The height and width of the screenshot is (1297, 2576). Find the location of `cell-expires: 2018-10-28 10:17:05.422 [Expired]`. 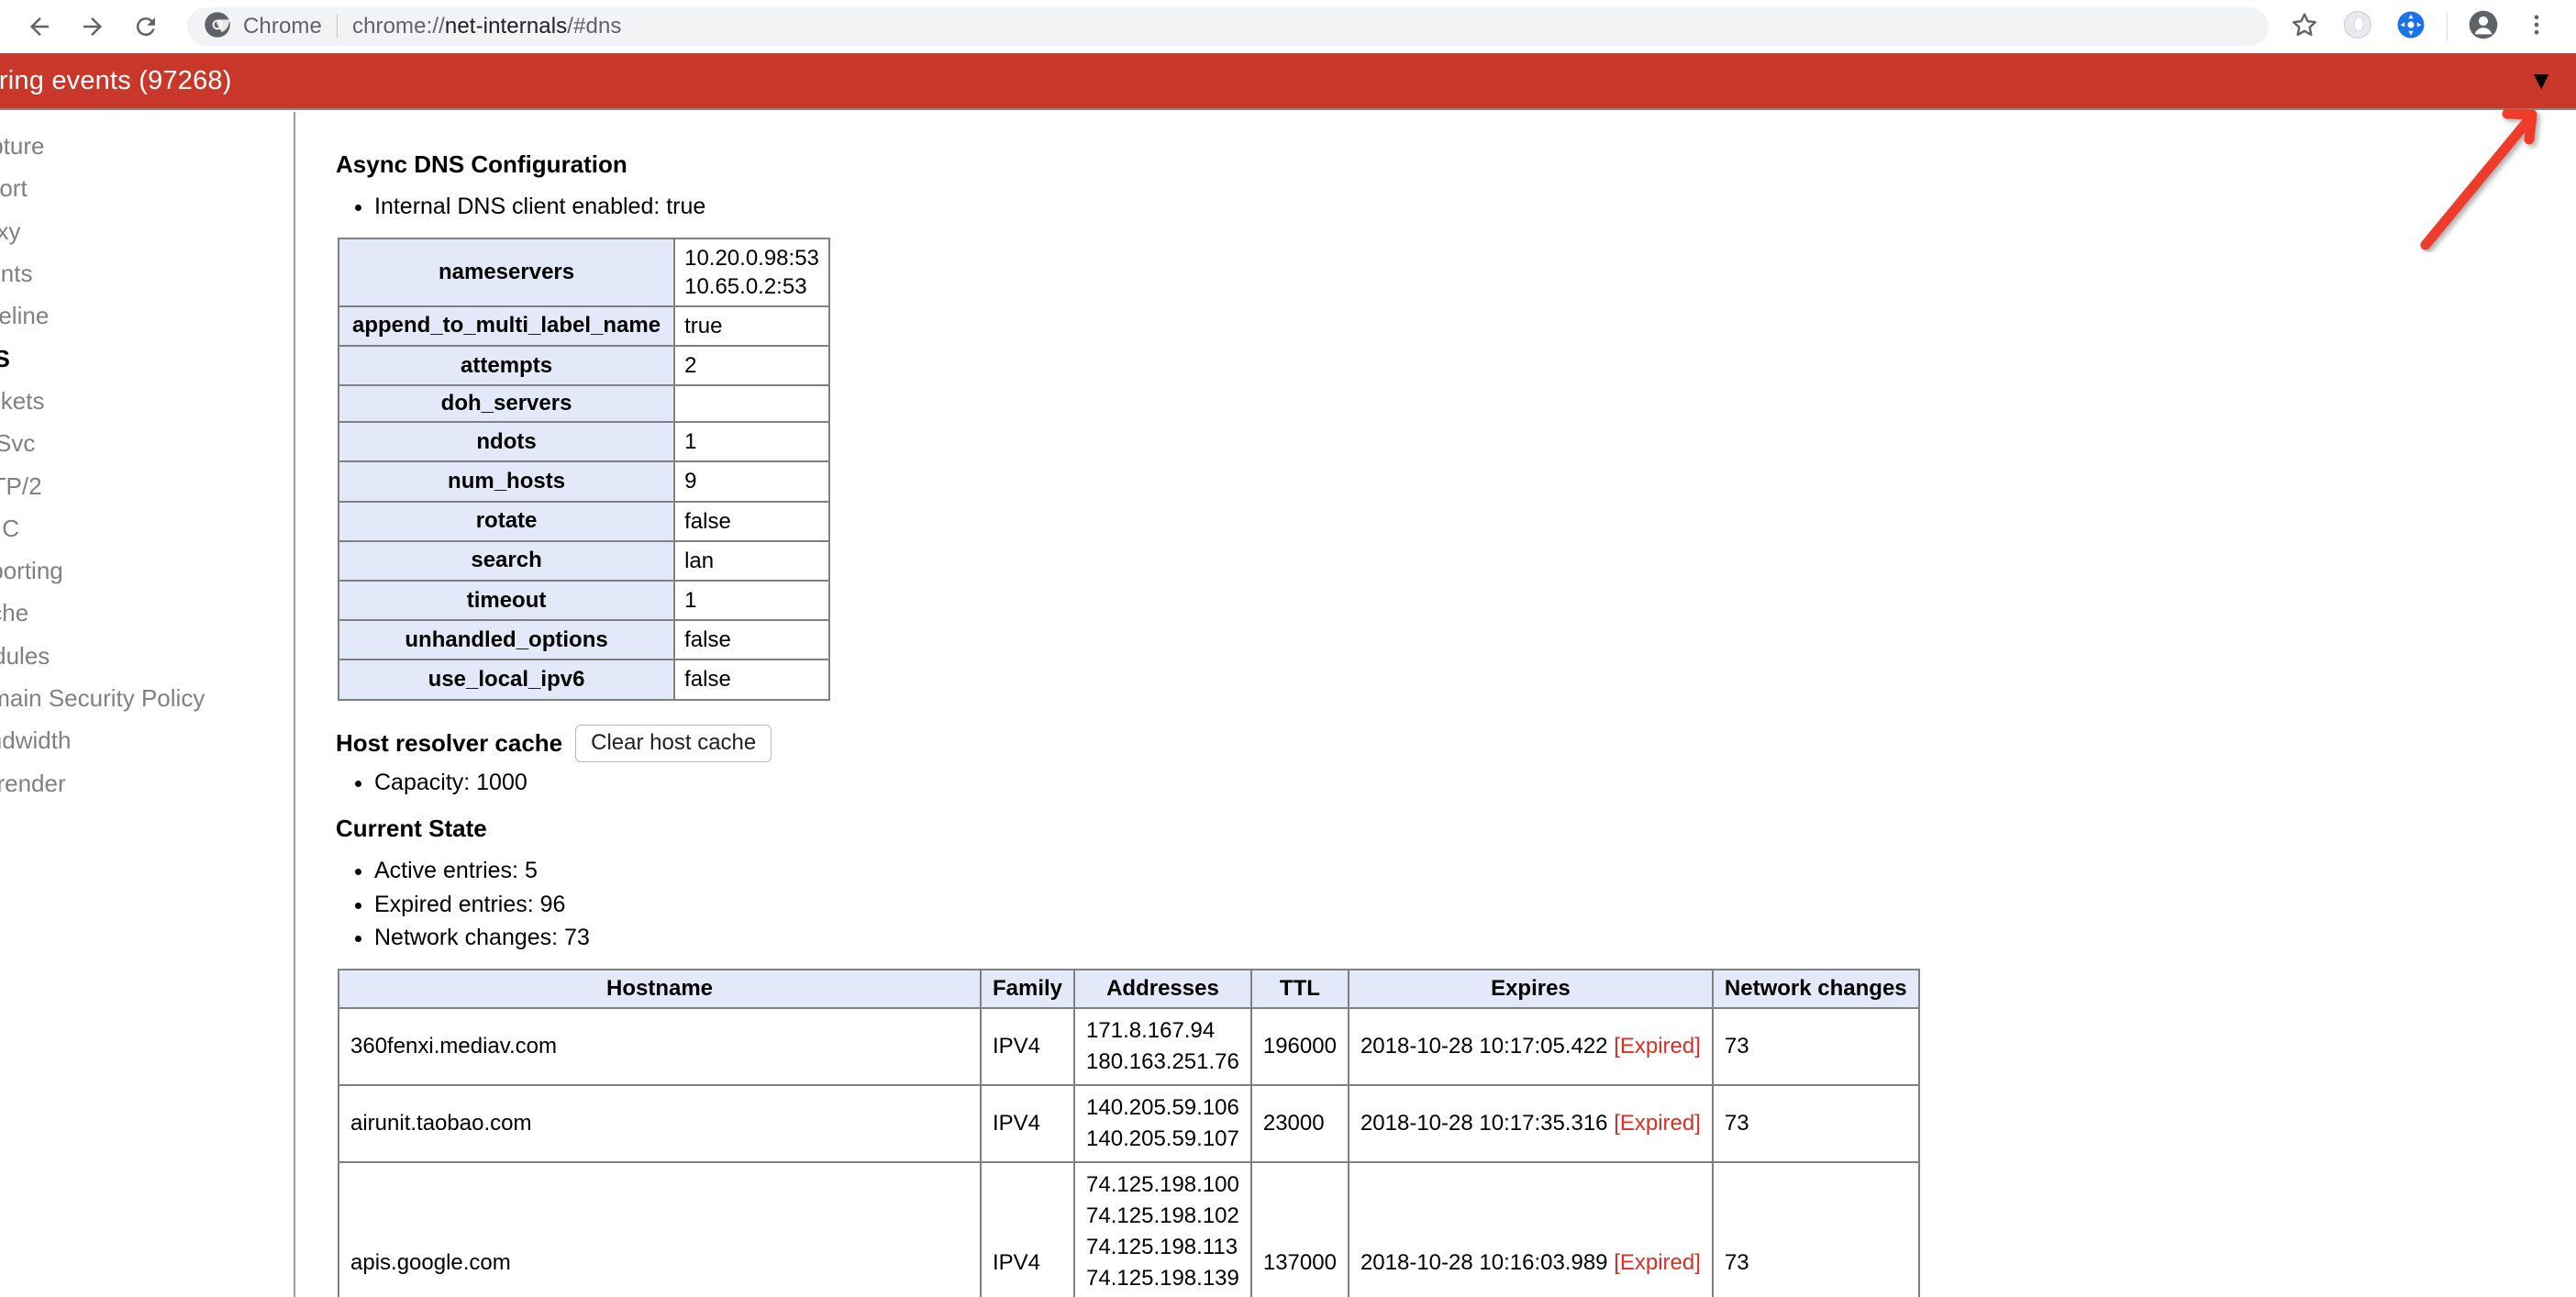

cell-expires: 2018-10-28 10:17:05.422 [Expired] is located at coordinates (1530, 1046).